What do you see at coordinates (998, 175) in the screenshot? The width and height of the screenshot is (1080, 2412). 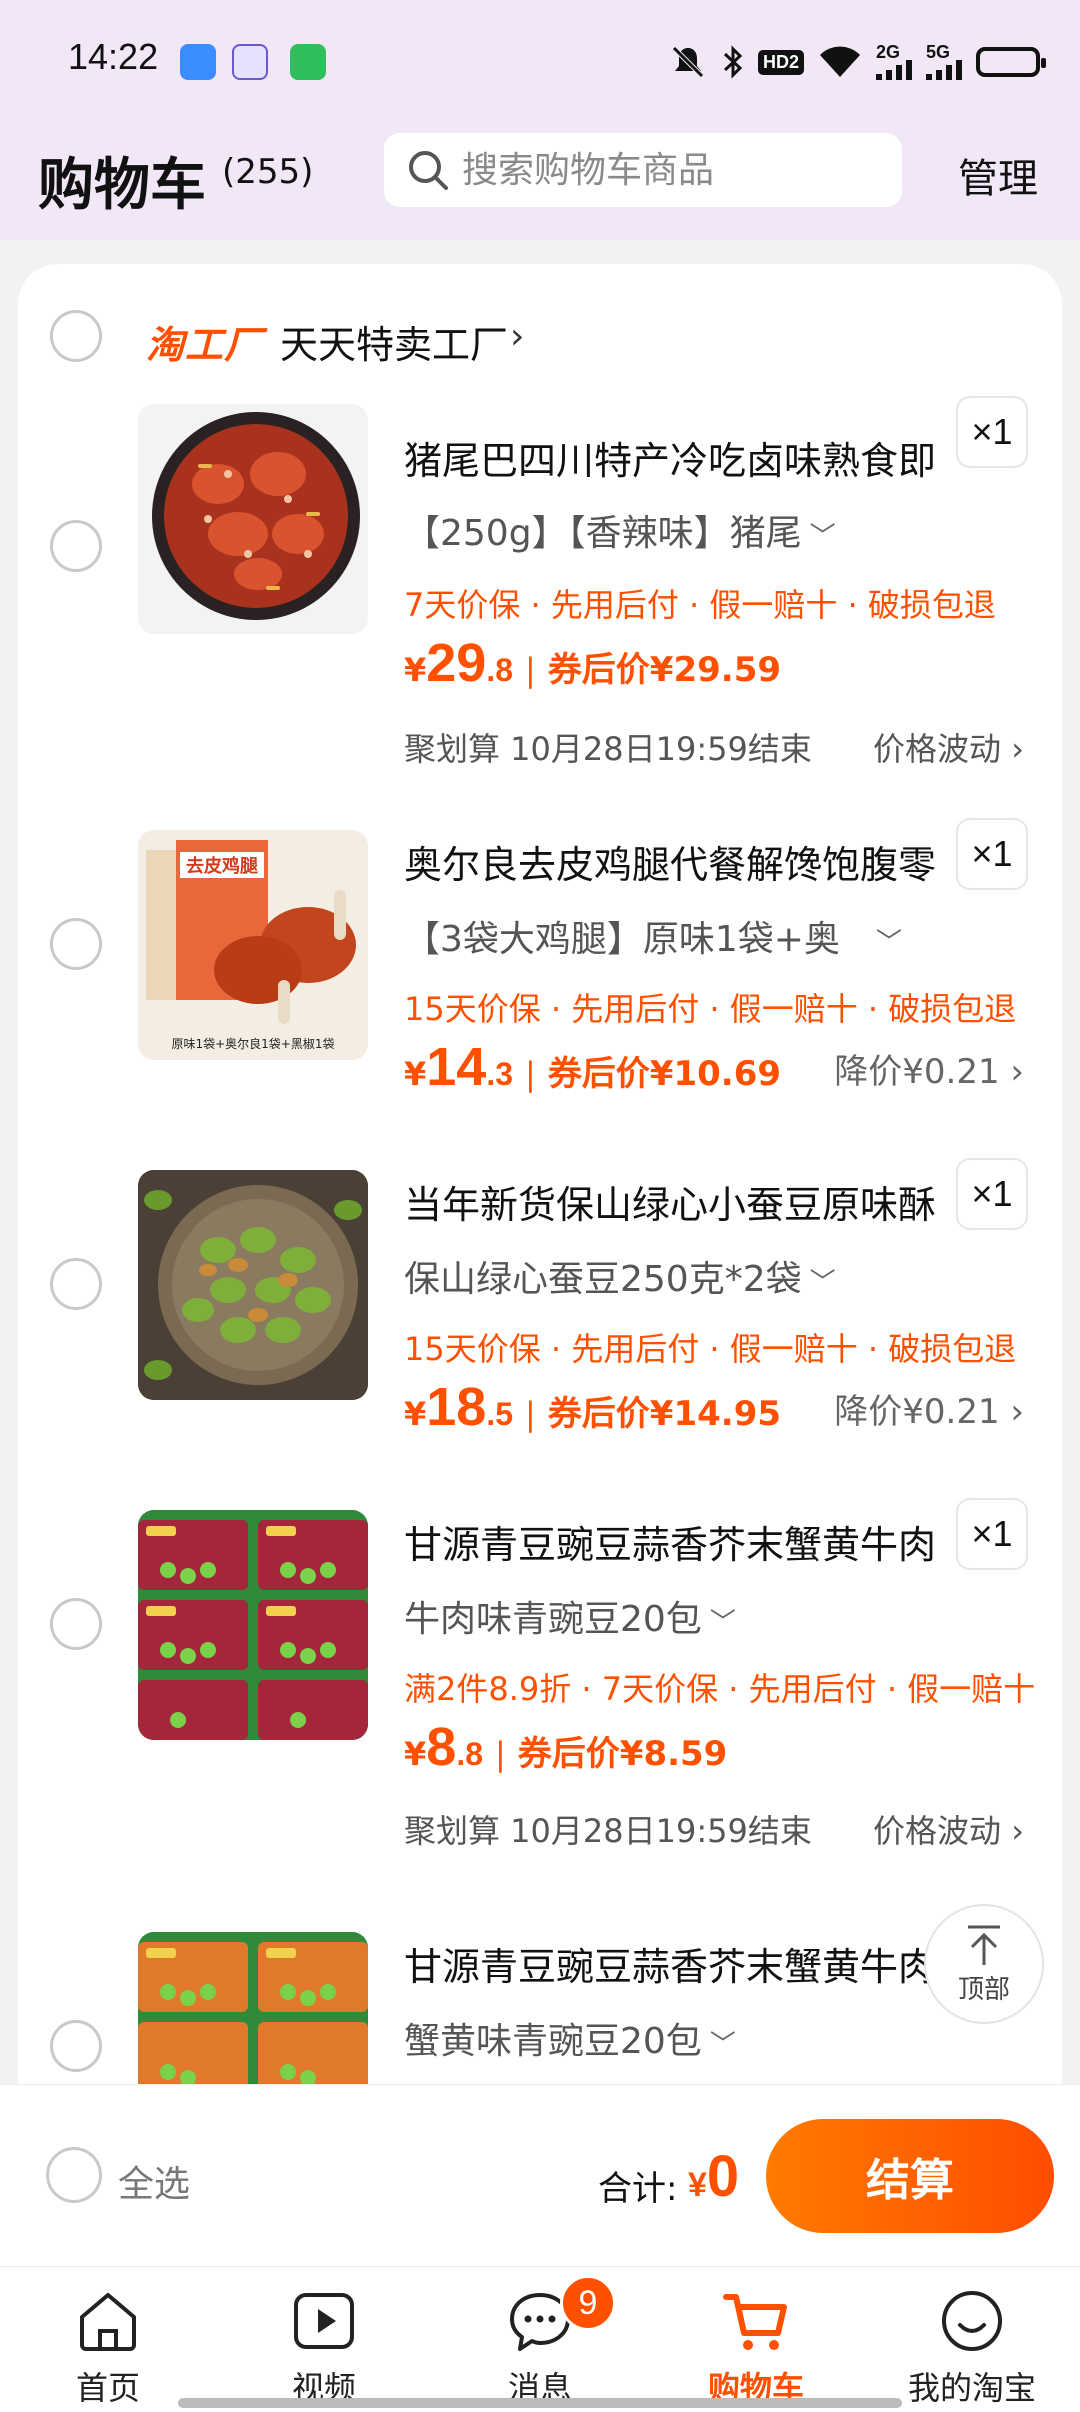 I see `manage-button: 管理` at bounding box center [998, 175].